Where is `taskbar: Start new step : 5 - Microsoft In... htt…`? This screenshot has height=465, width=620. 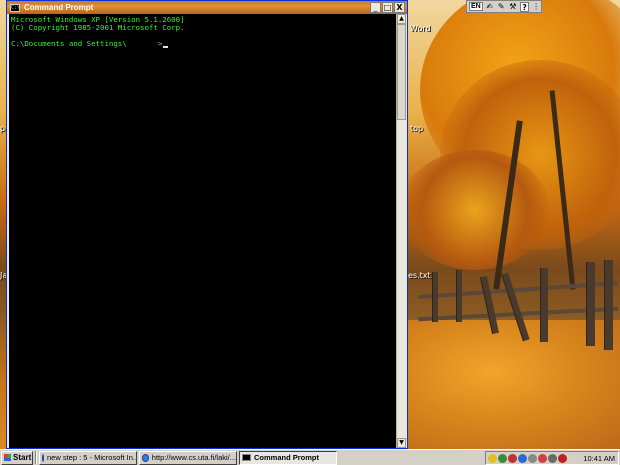
taskbar: Start new step : 5 - Microsoft In... htt… is located at coordinates (310, 457).